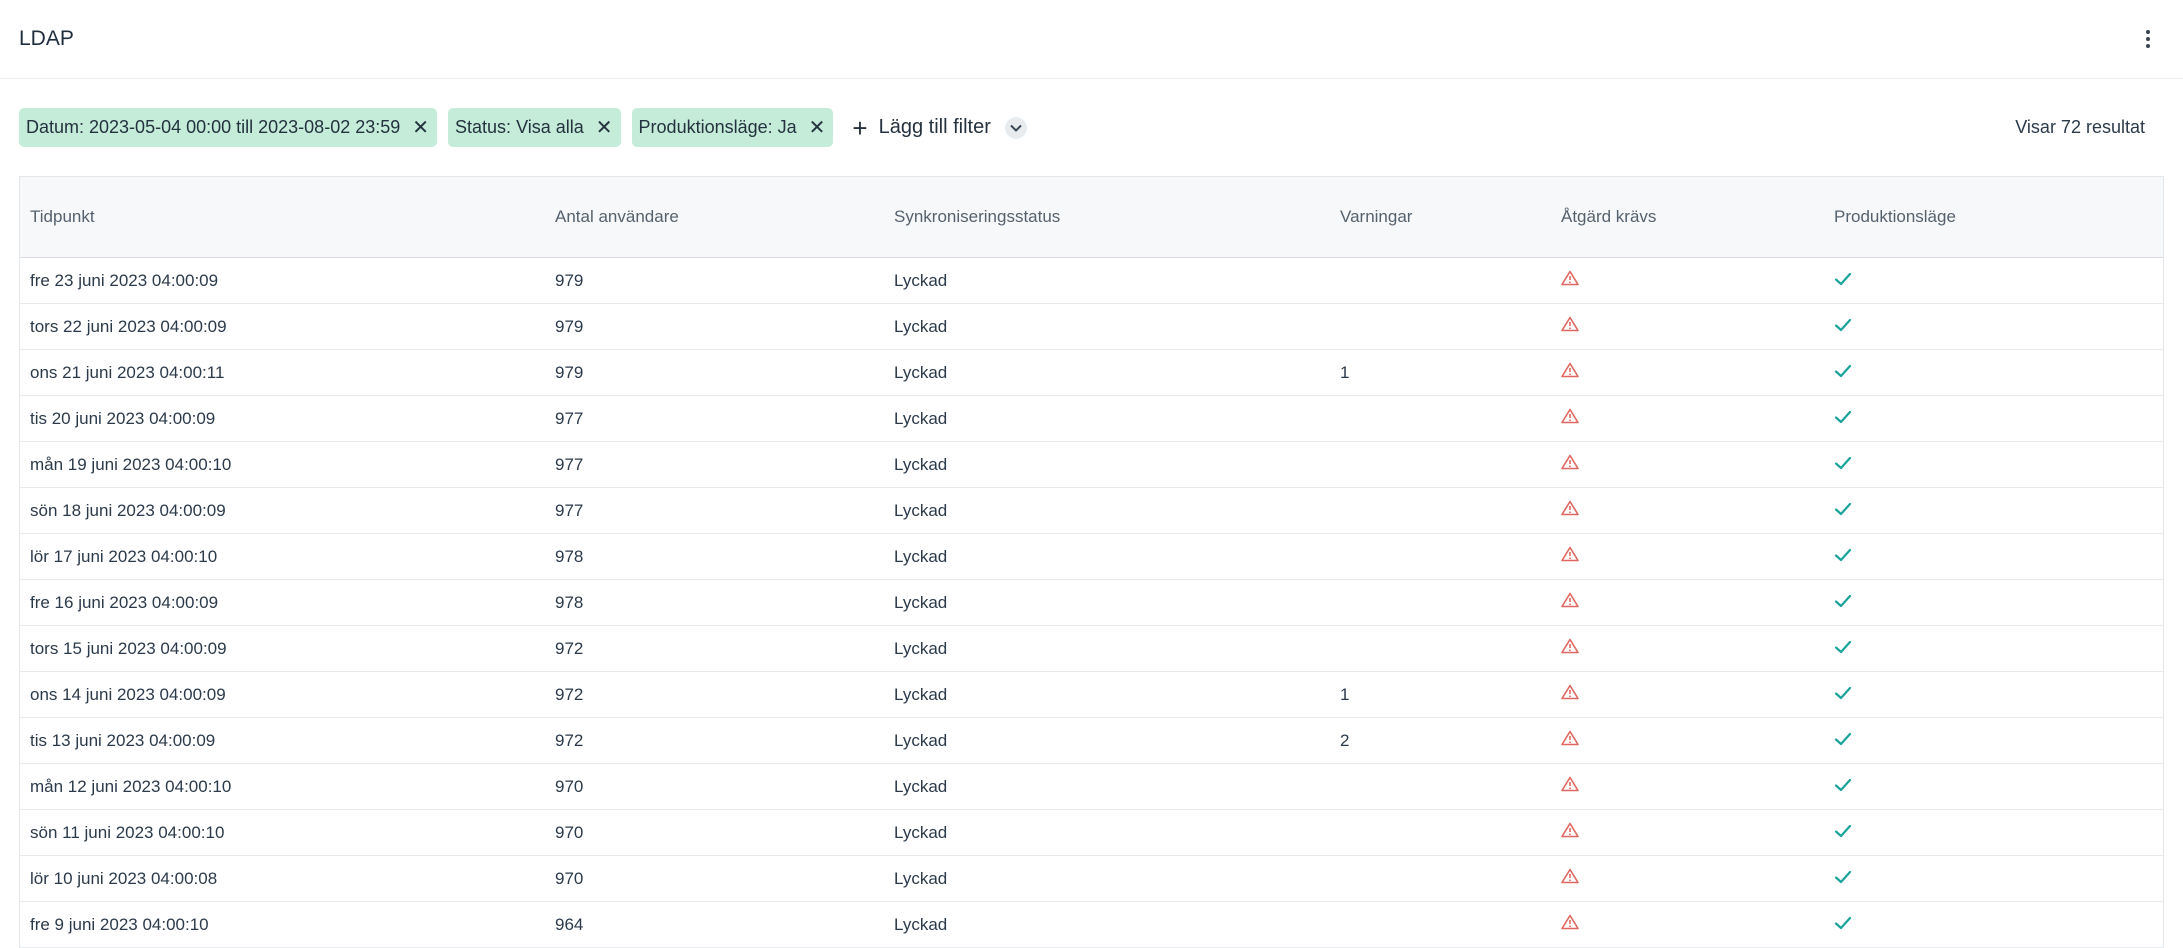 This screenshot has height=948, width=2183. What do you see at coordinates (1107, 217) in the screenshot?
I see `column-header-sync-status: Synkroniseringsstatus` at bounding box center [1107, 217].